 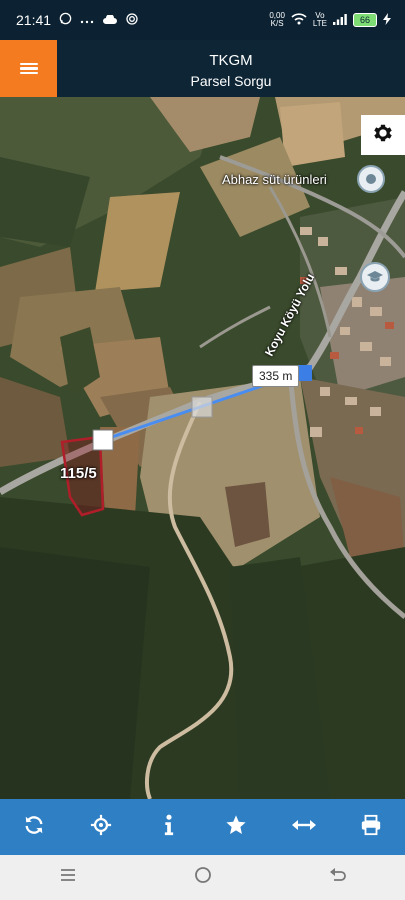 I want to click on locate-button, so click(x=101, y=827).